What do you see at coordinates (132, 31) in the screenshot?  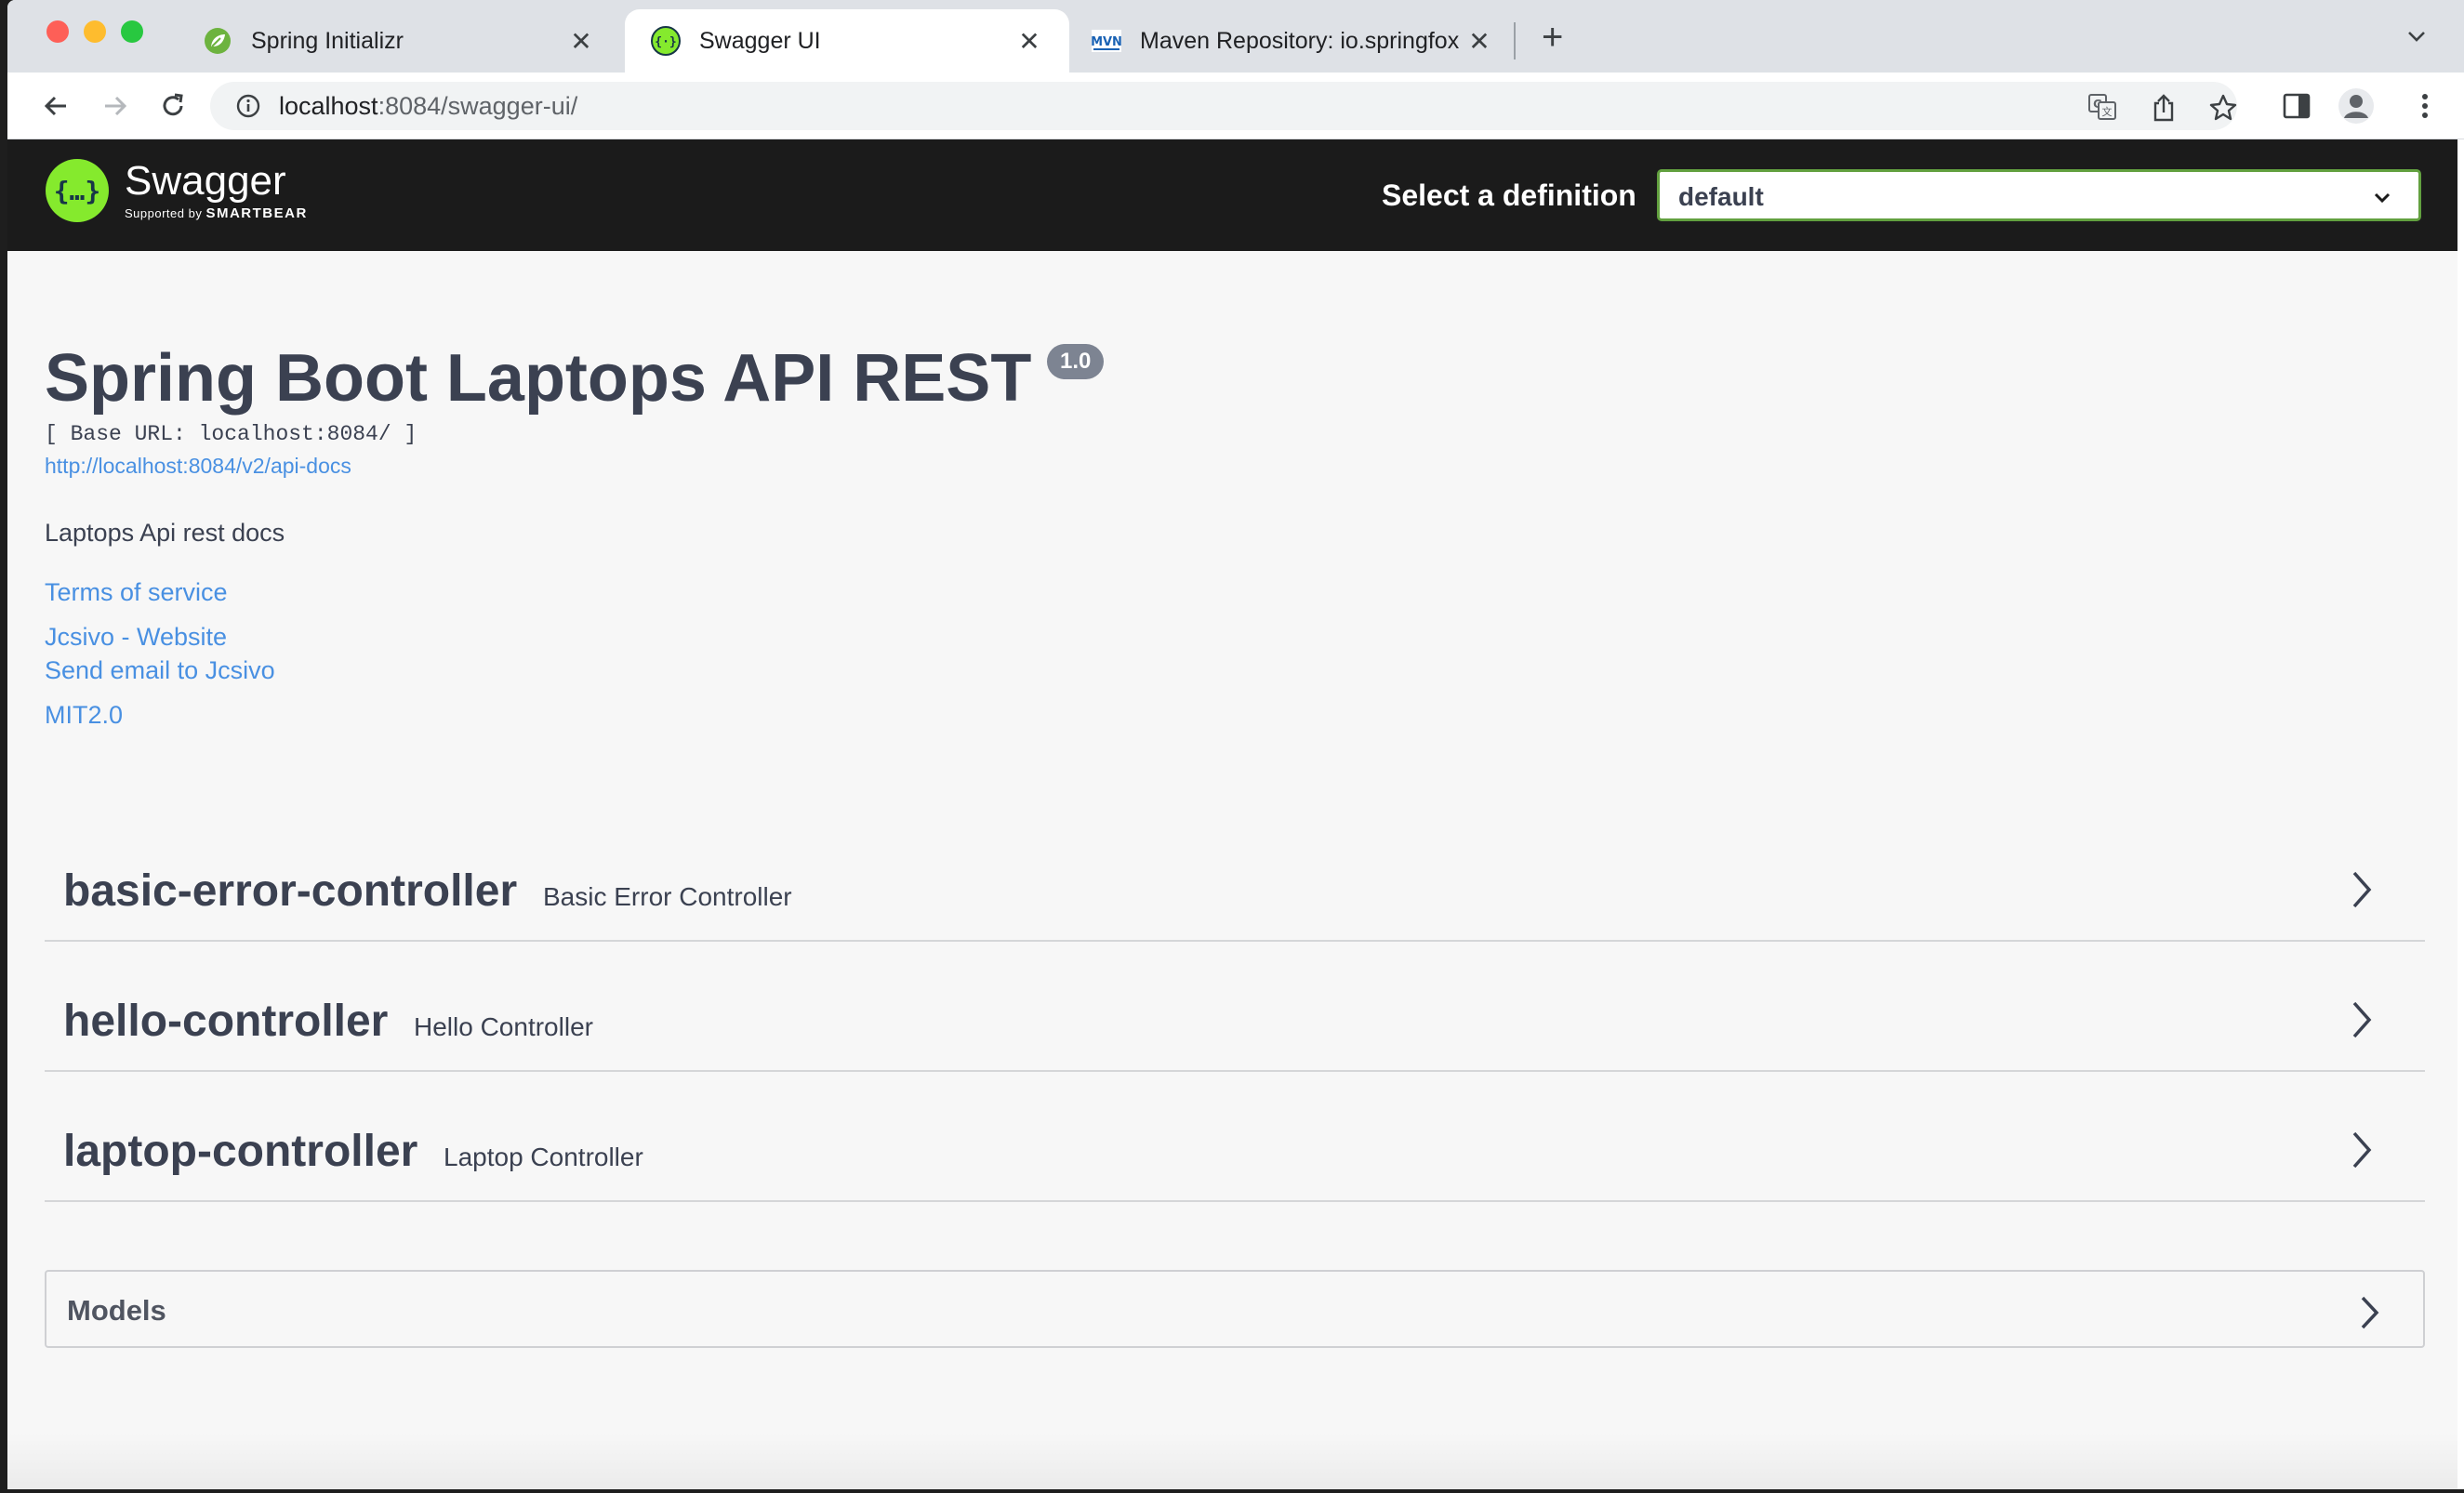 I see `window-maximize-button` at bounding box center [132, 31].